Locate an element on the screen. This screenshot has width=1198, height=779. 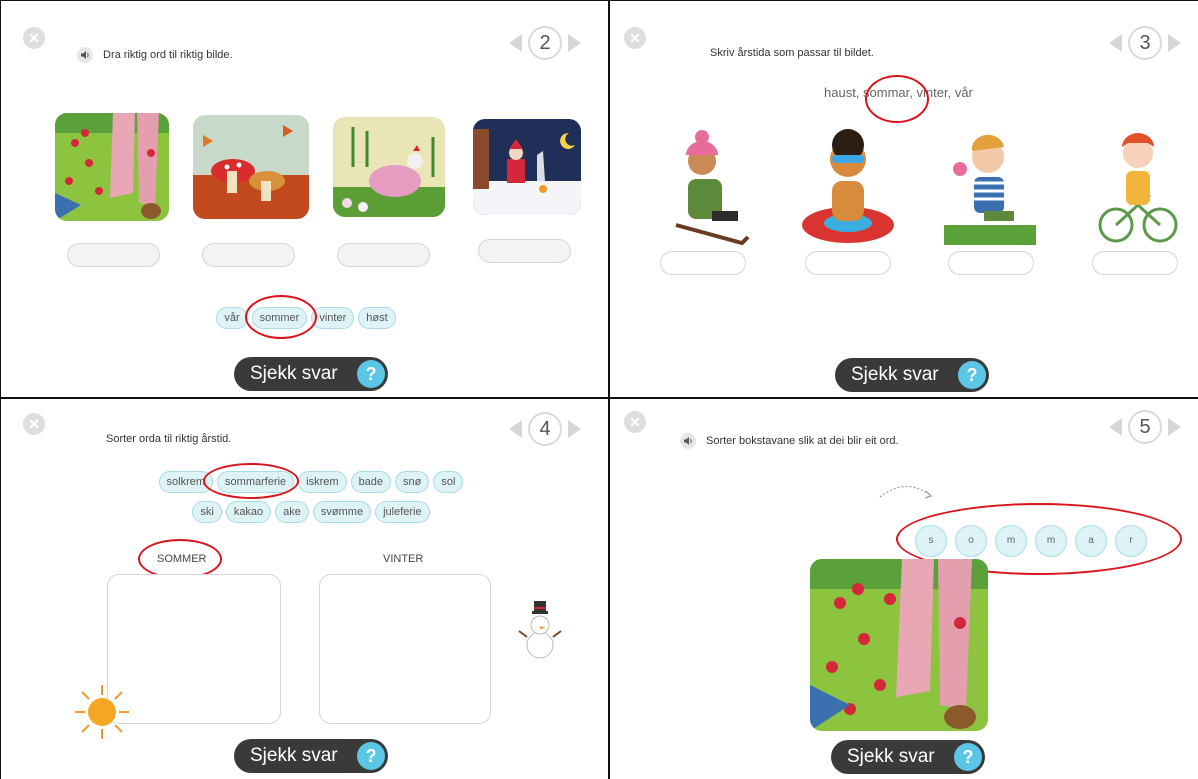
word-item: vår is located at coordinates (963, 92).